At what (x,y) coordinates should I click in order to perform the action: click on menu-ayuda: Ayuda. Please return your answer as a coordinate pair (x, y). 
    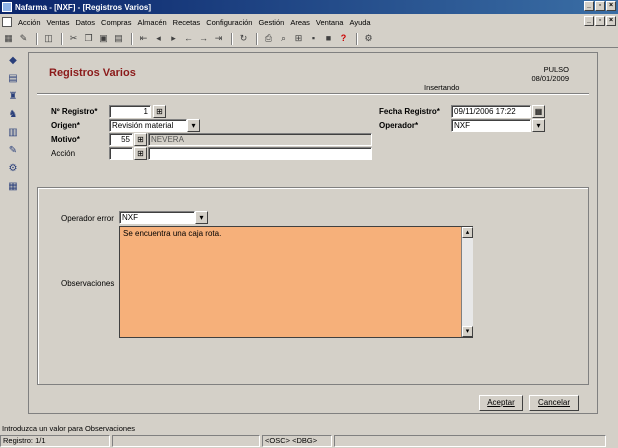
    Looking at the image, I should click on (359, 22).